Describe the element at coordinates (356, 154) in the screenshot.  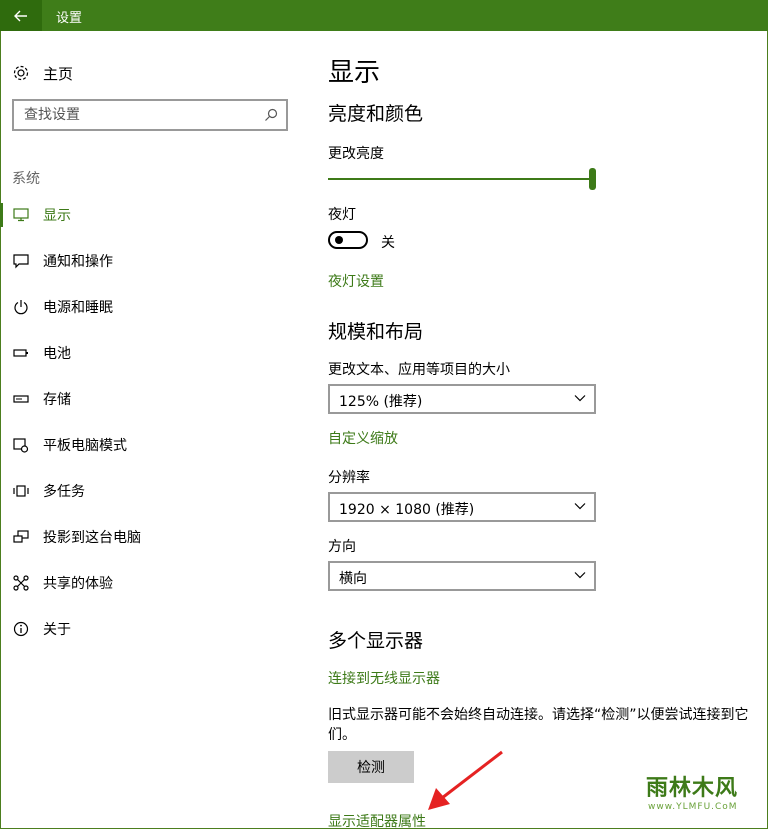
I see `brightness-label: 更改亮度` at that location.